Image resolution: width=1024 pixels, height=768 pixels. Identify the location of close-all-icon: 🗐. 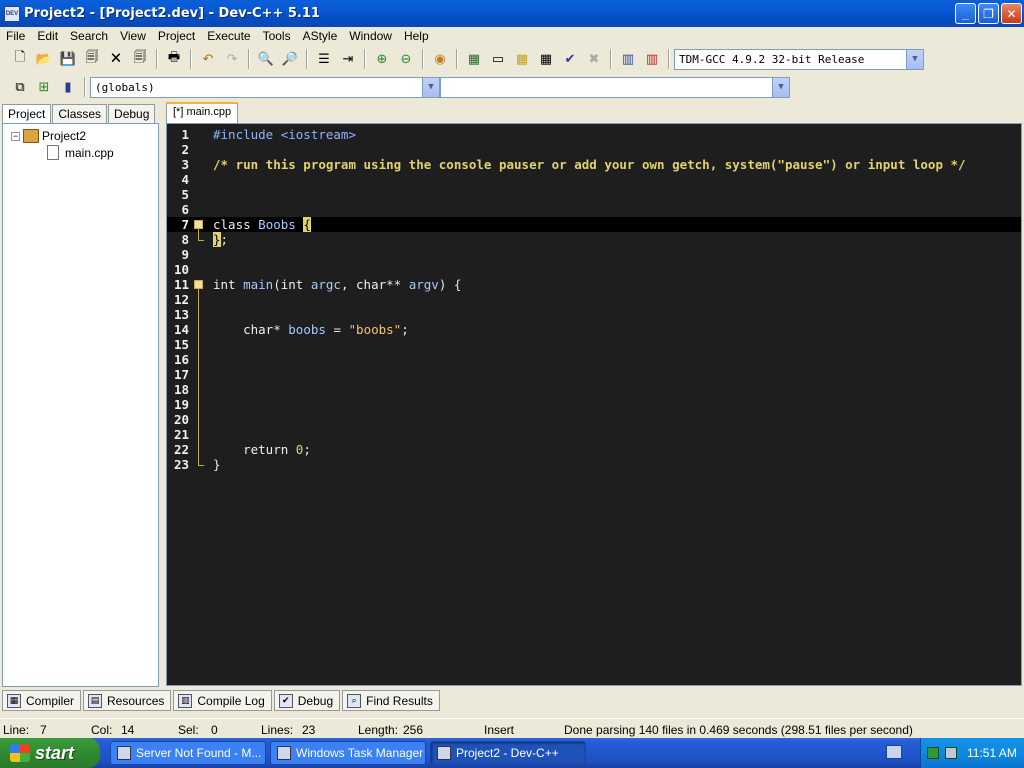
(140, 59).